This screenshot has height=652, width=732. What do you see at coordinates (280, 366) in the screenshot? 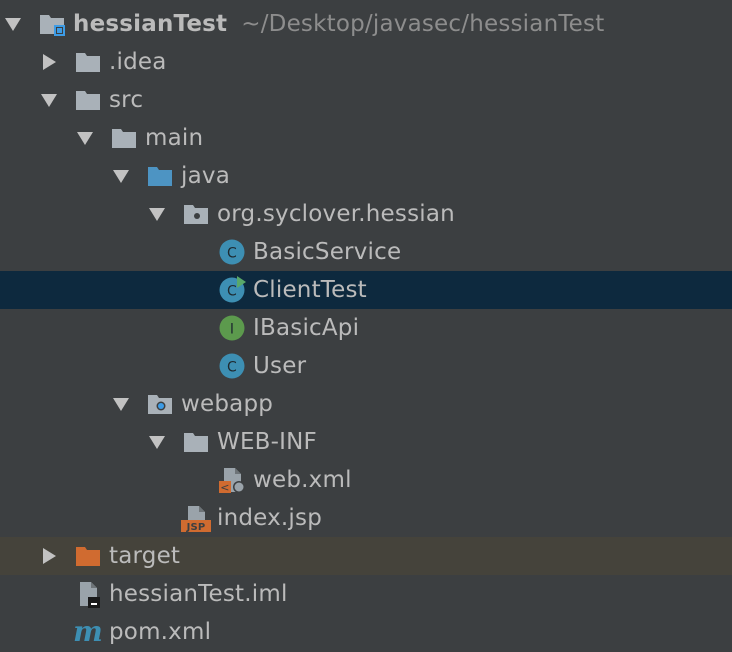
I see `tree-item-label: User` at bounding box center [280, 366].